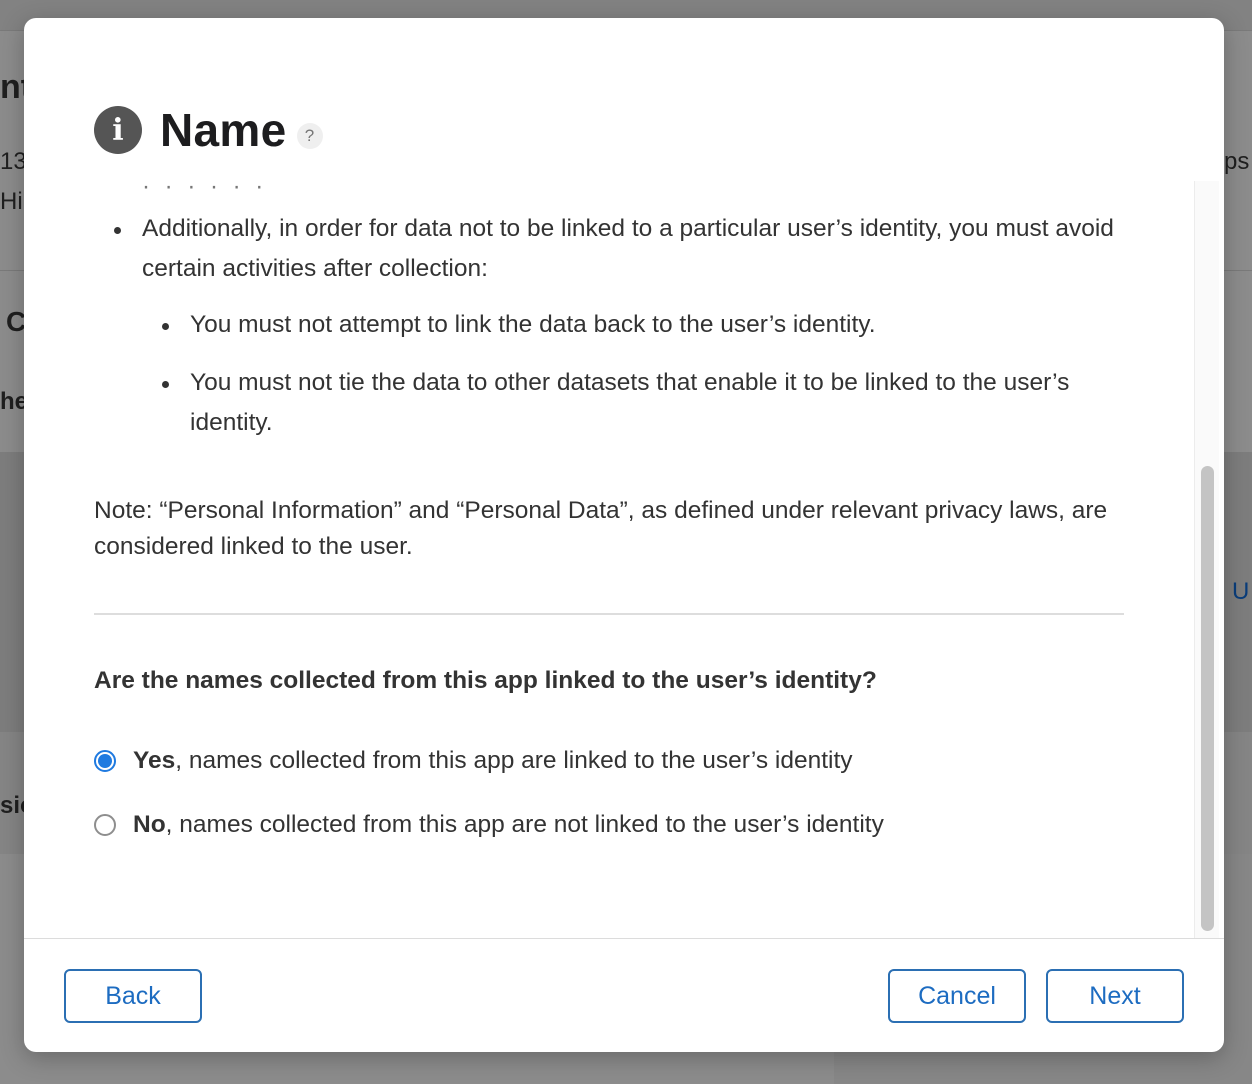 The image size is (1252, 1084). I want to click on footer-divider, so click(624, 938).